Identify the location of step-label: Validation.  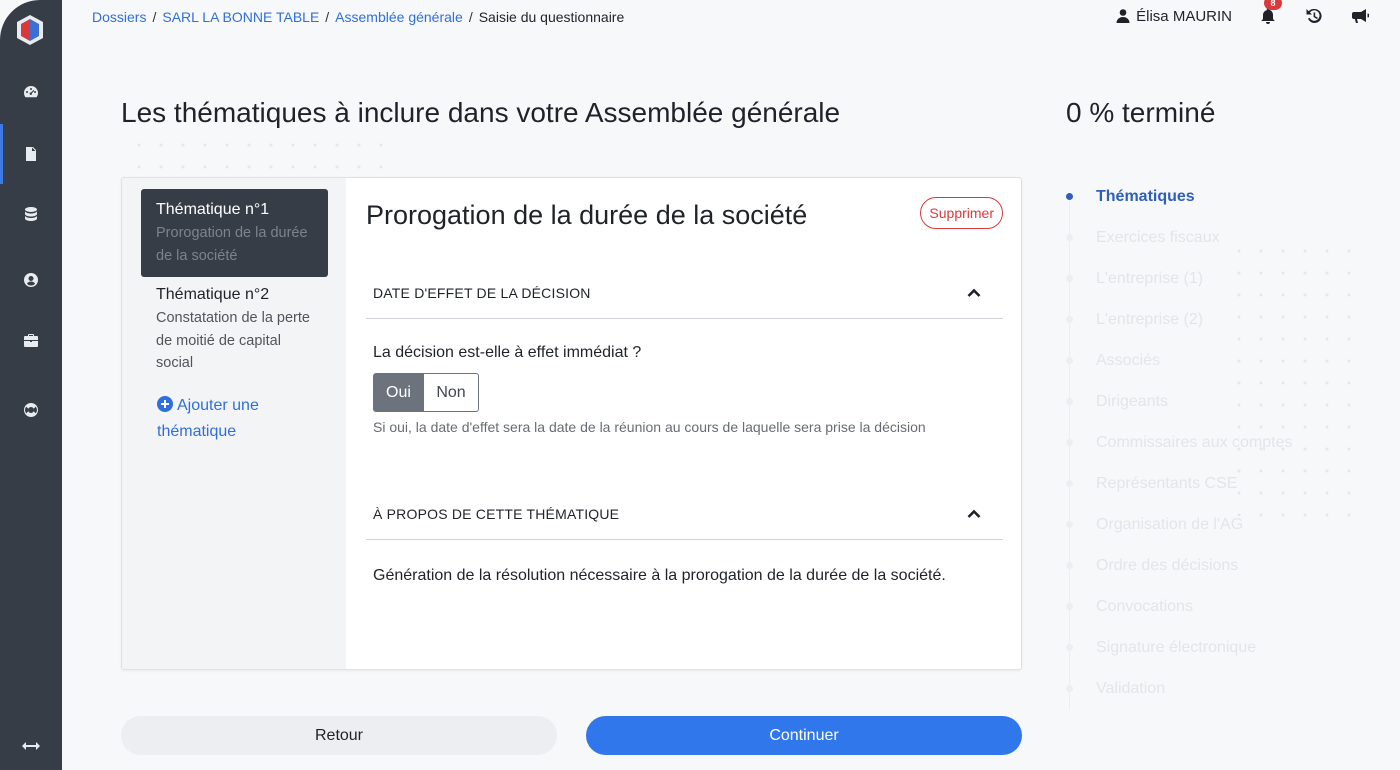
(1131, 688).